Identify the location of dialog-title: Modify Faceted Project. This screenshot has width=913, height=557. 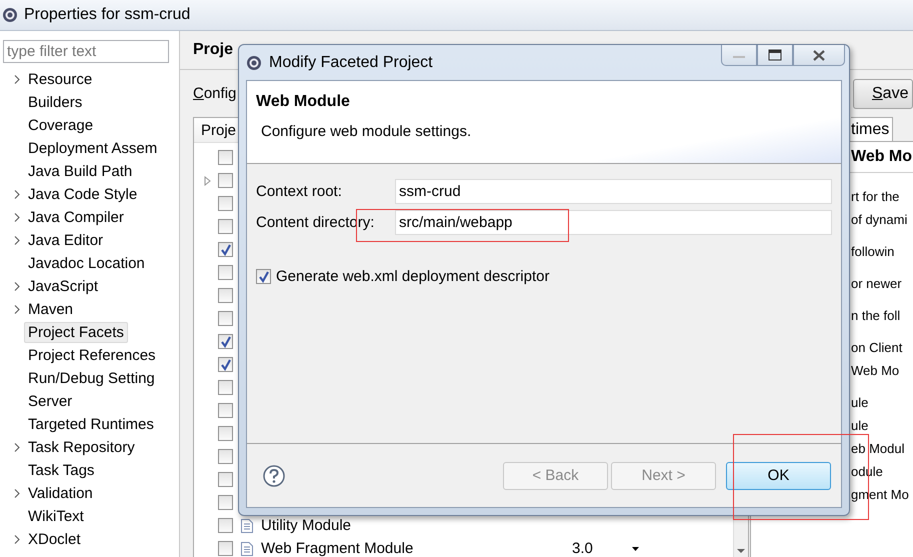
(351, 63).